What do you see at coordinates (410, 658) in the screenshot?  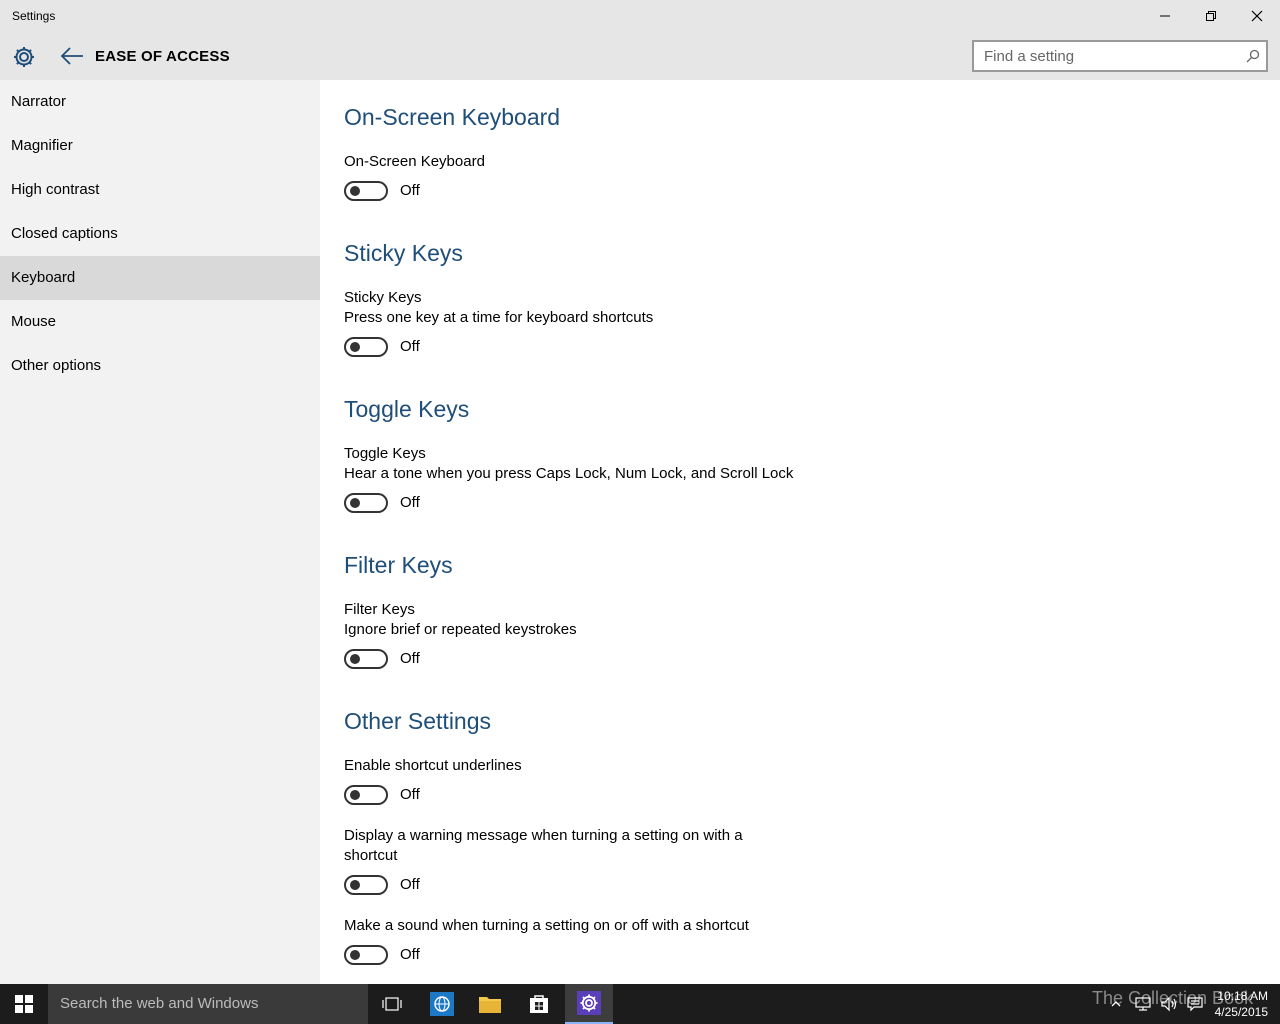 I see `toggle-state-filter-keys: Off` at bounding box center [410, 658].